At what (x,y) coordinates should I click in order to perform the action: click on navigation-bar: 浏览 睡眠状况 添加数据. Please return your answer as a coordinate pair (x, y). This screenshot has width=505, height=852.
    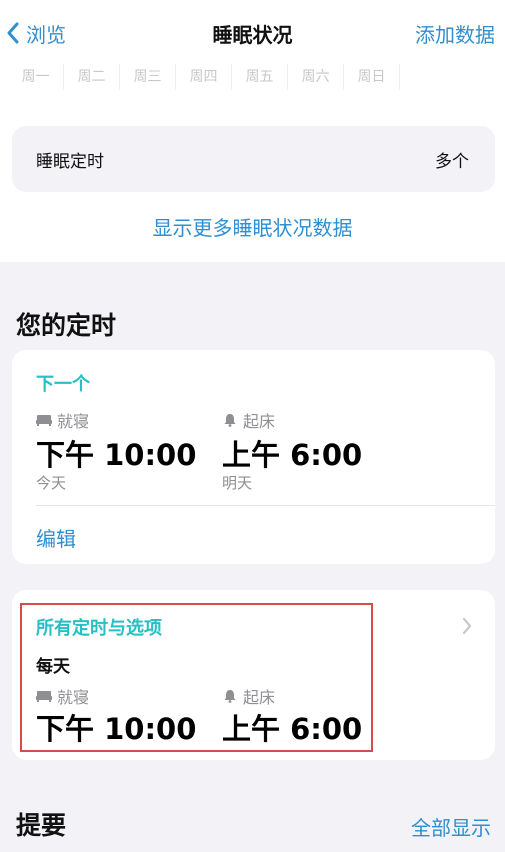
    Looking at the image, I should click on (252, 33).